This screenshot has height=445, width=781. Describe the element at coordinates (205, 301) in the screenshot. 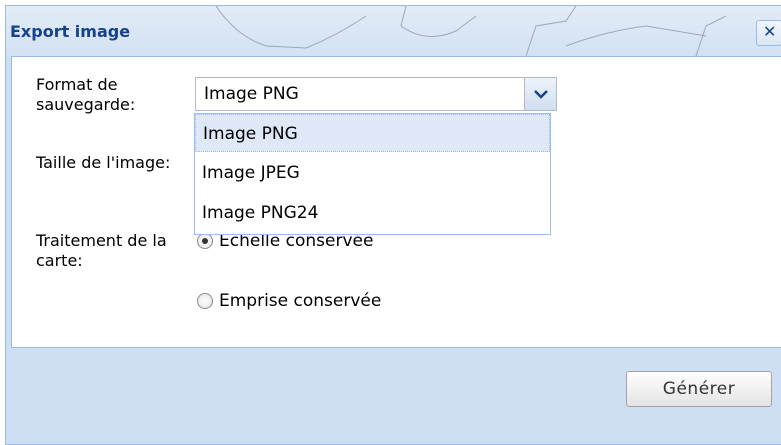

I see `radio-extent` at that location.